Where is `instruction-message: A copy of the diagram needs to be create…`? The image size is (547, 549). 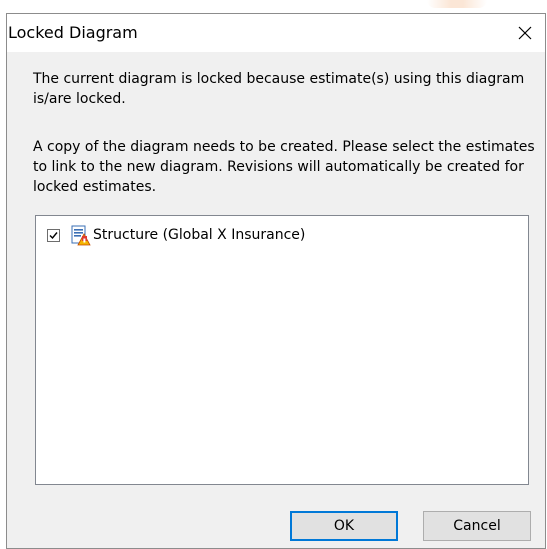 instruction-message: A copy of the diagram needs to be create… is located at coordinates (284, 167).